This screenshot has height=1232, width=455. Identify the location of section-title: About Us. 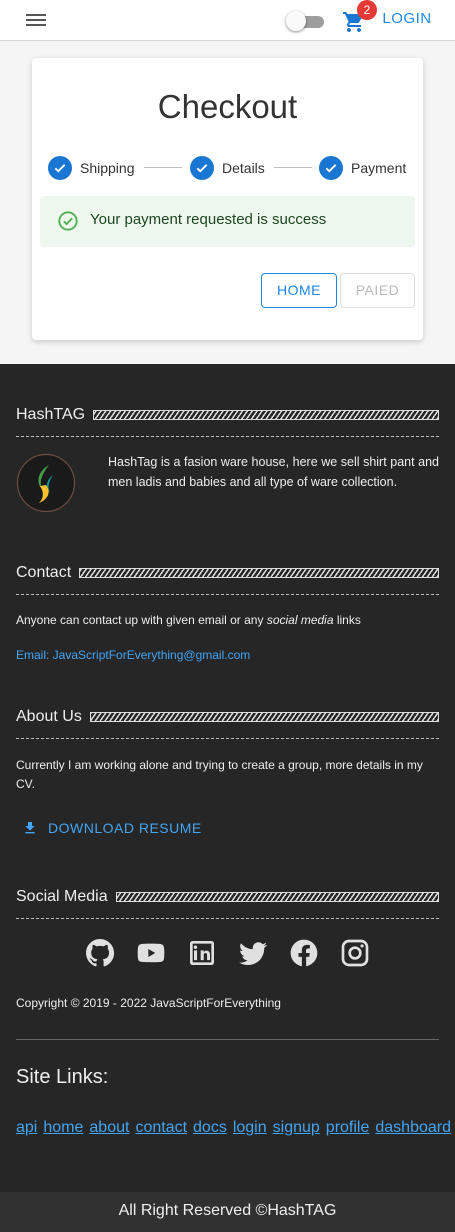
(49, 716).